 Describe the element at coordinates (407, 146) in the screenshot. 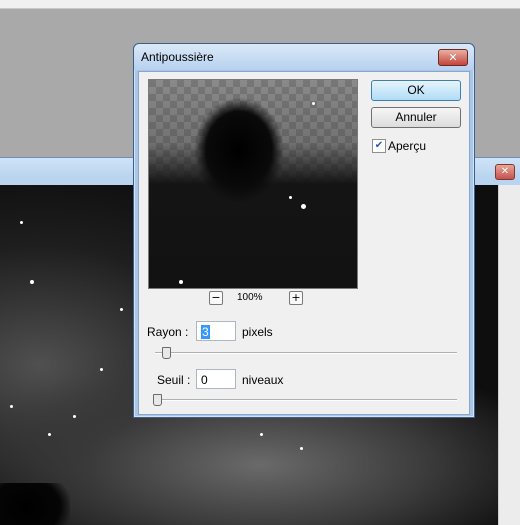

I see `preview-checkbox-label: Aperçu` at that location.